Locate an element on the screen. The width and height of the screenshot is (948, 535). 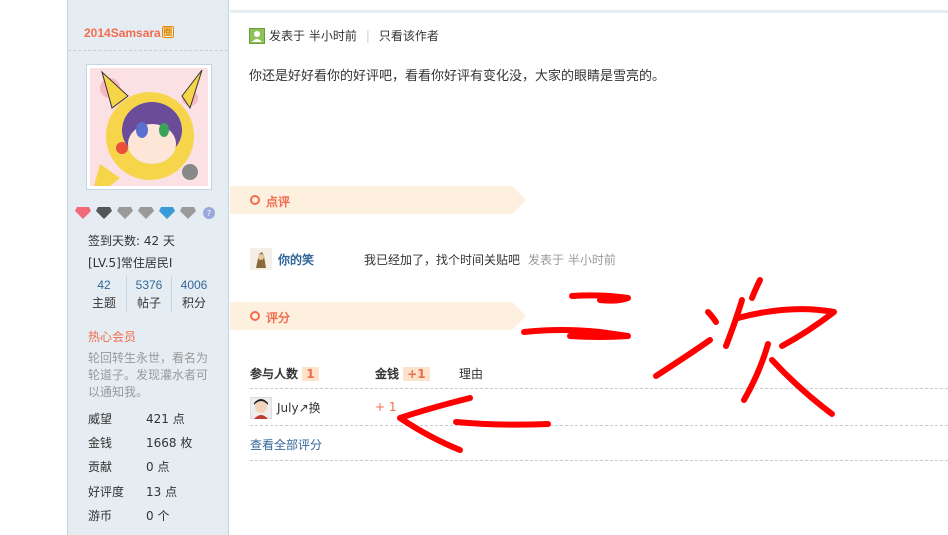
description-line: 轮道子。发现灌水者可 is located at coordinates (148, 375).